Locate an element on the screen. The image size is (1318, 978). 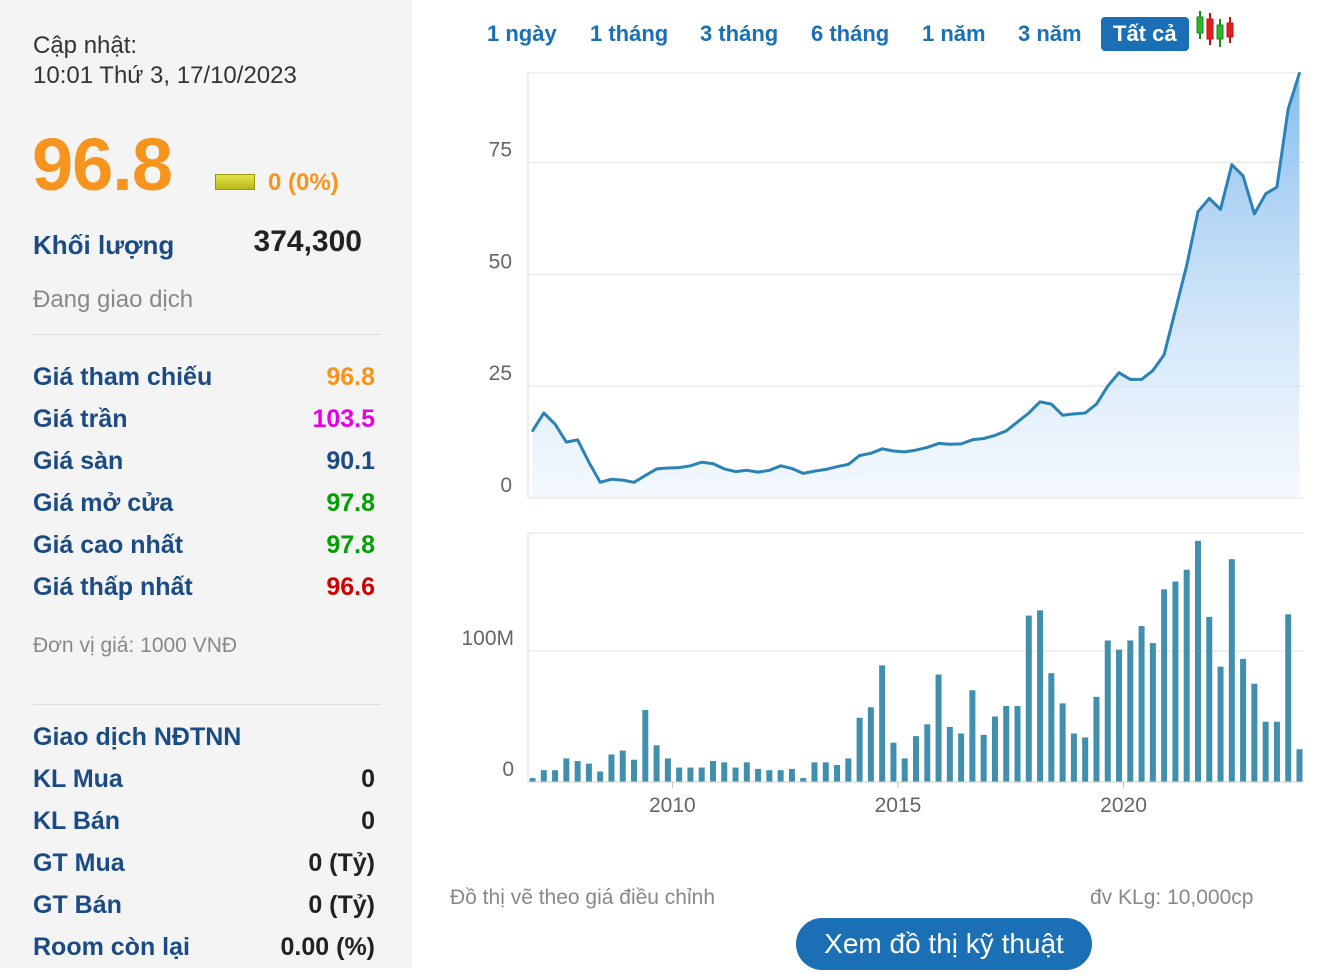
room-remaining-label: Room còn lại is located at coordinates (111, 947).